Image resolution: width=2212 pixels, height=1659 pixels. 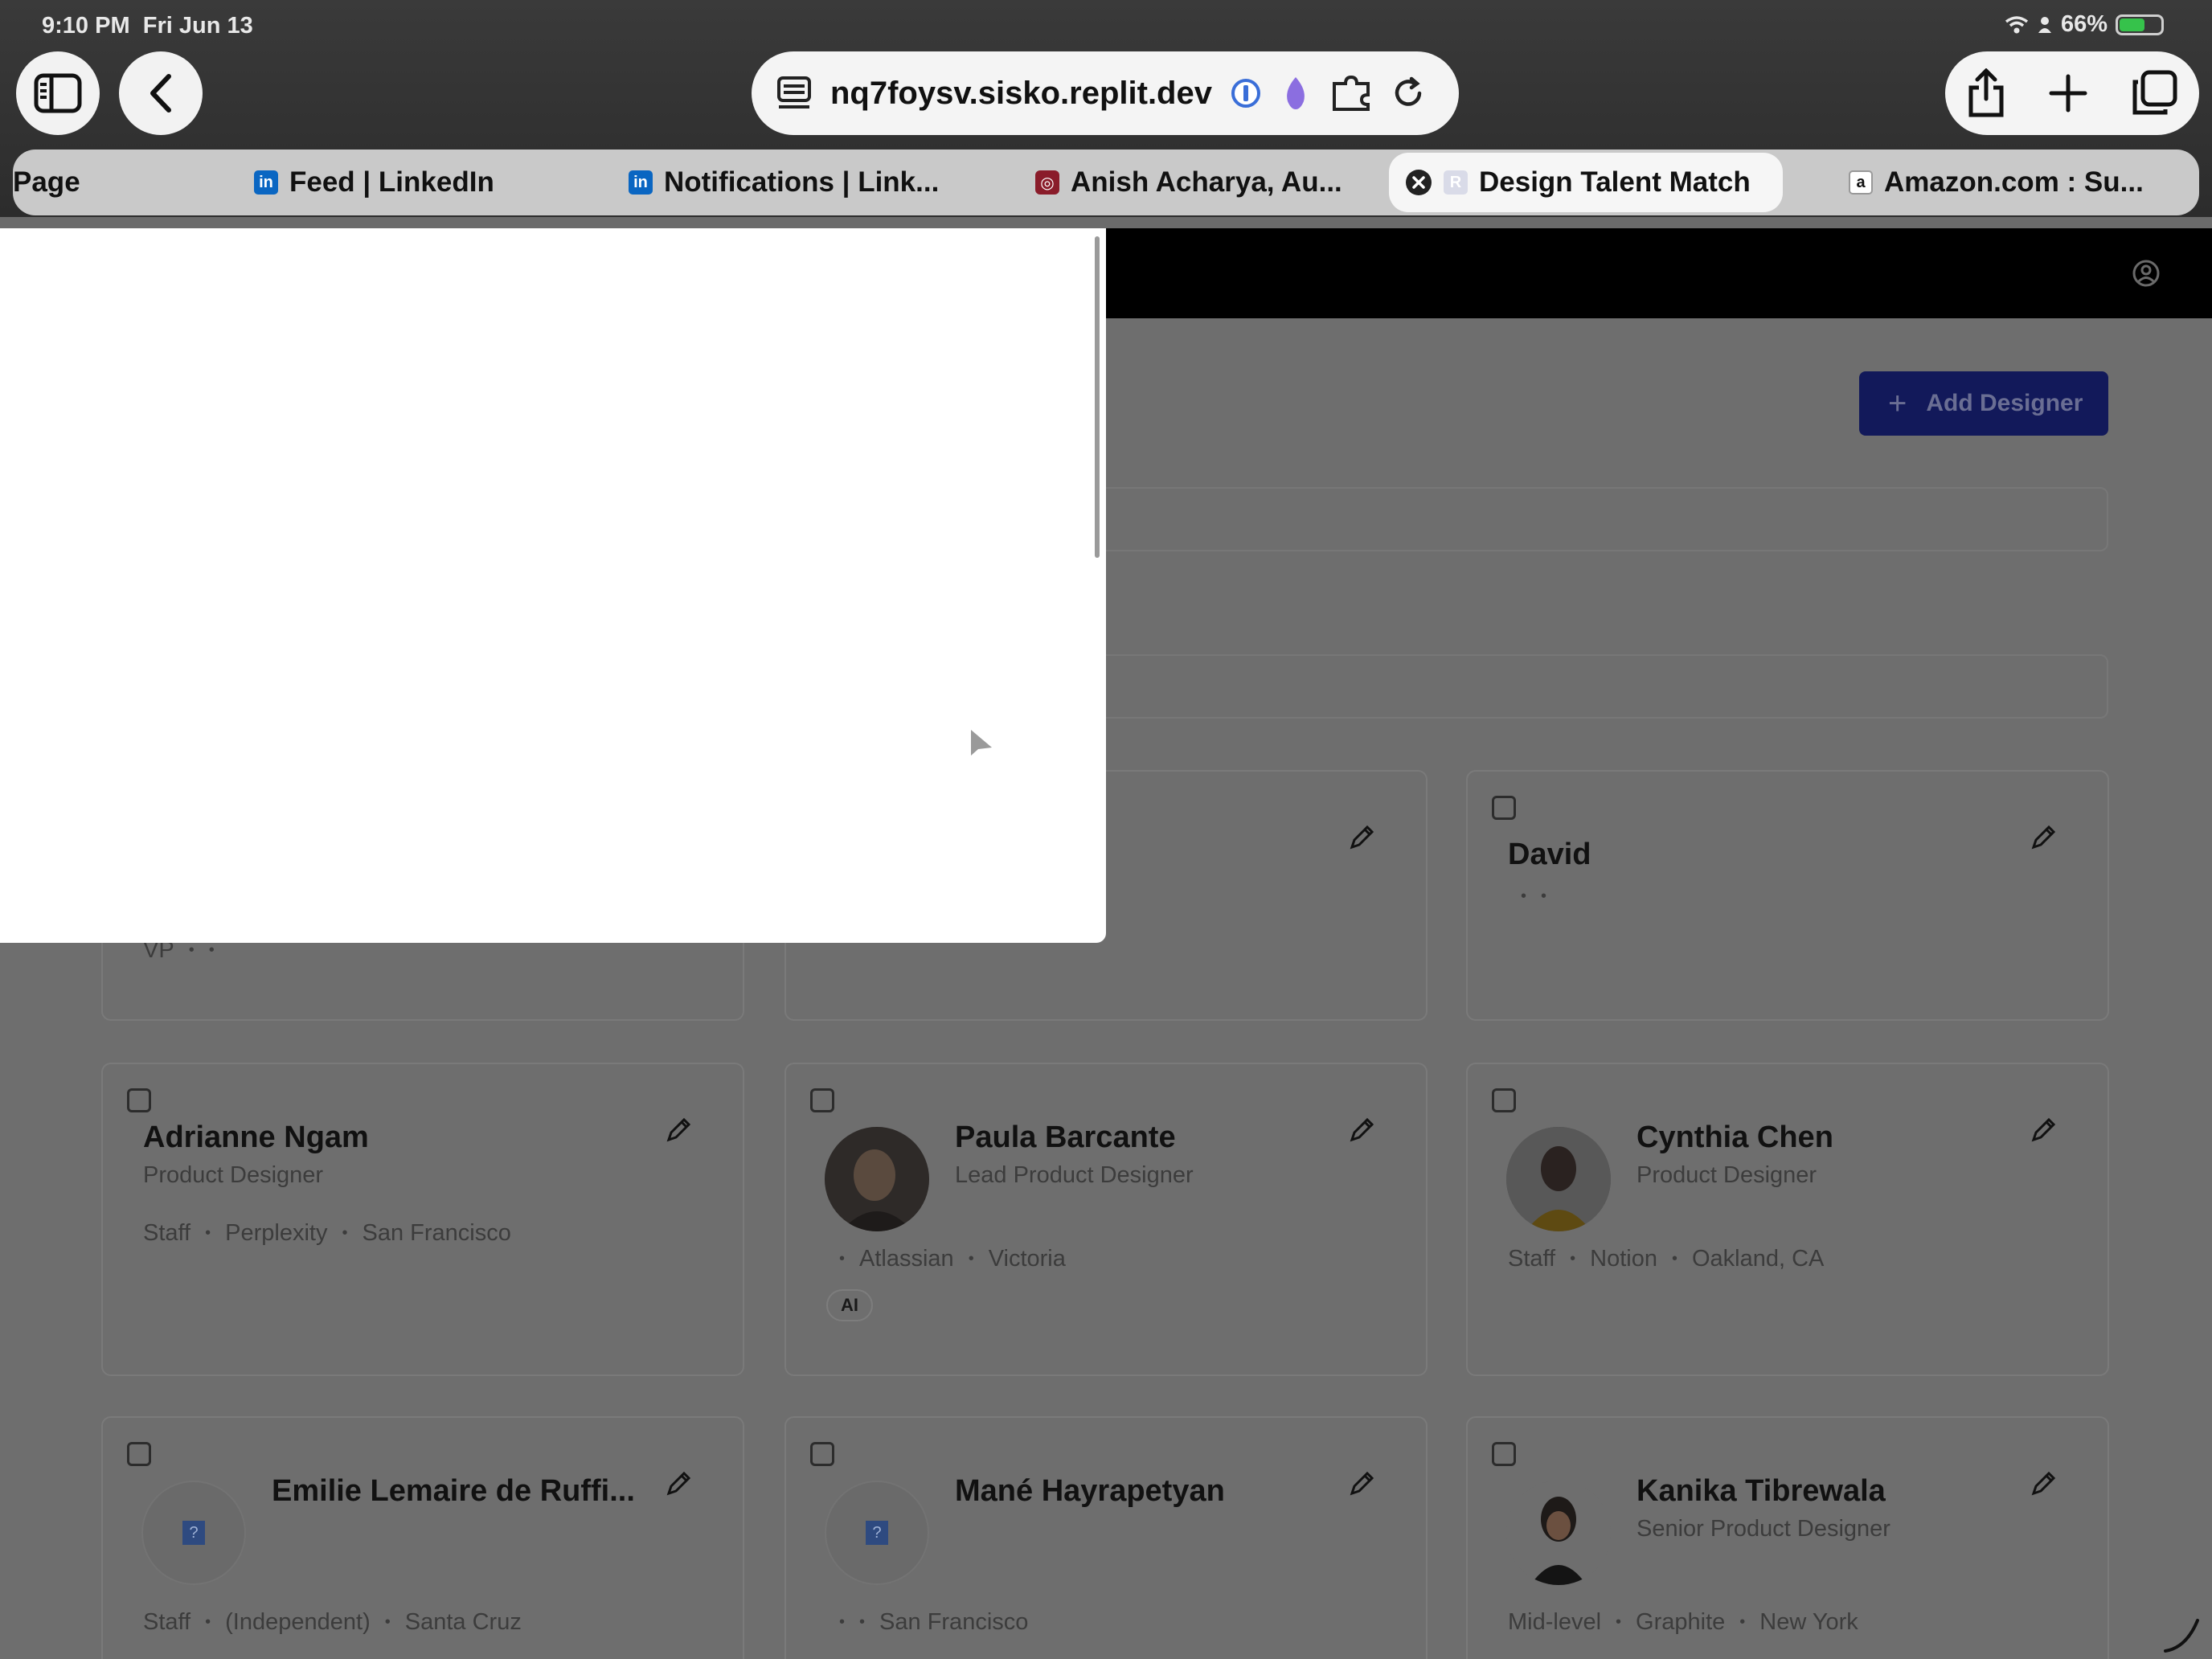 I want to click on designer-meta: Mid-level • Graphite • New York, so click(x=1683, y=1622).